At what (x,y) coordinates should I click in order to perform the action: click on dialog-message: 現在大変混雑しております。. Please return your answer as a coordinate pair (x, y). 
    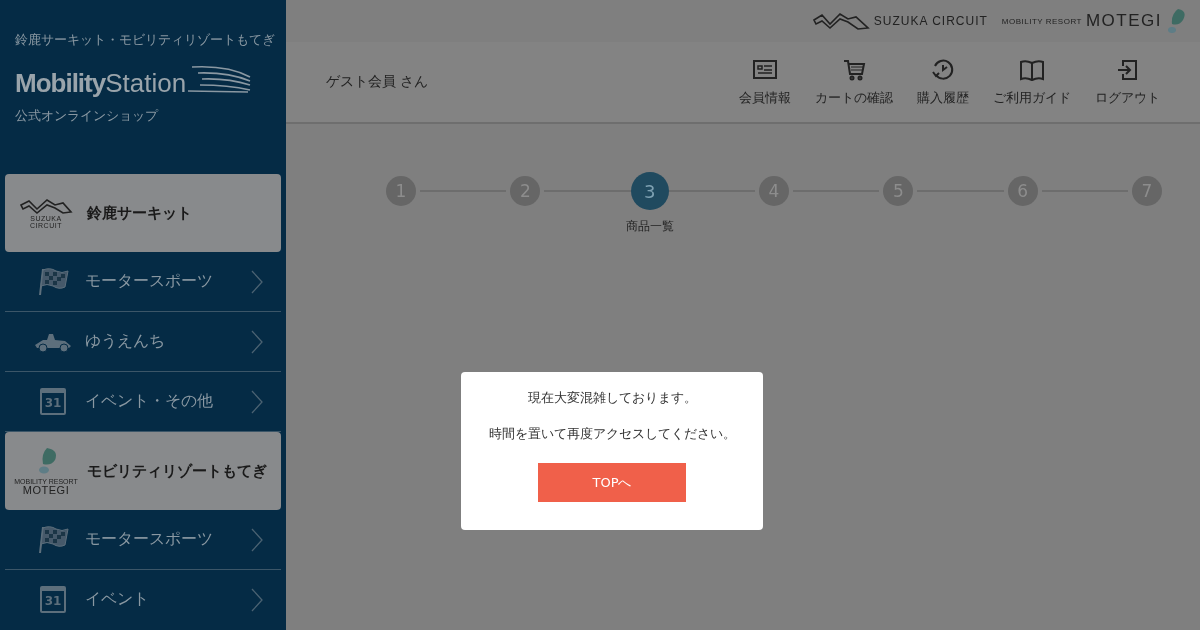
    Looking at the image, I should click on (612, 398).